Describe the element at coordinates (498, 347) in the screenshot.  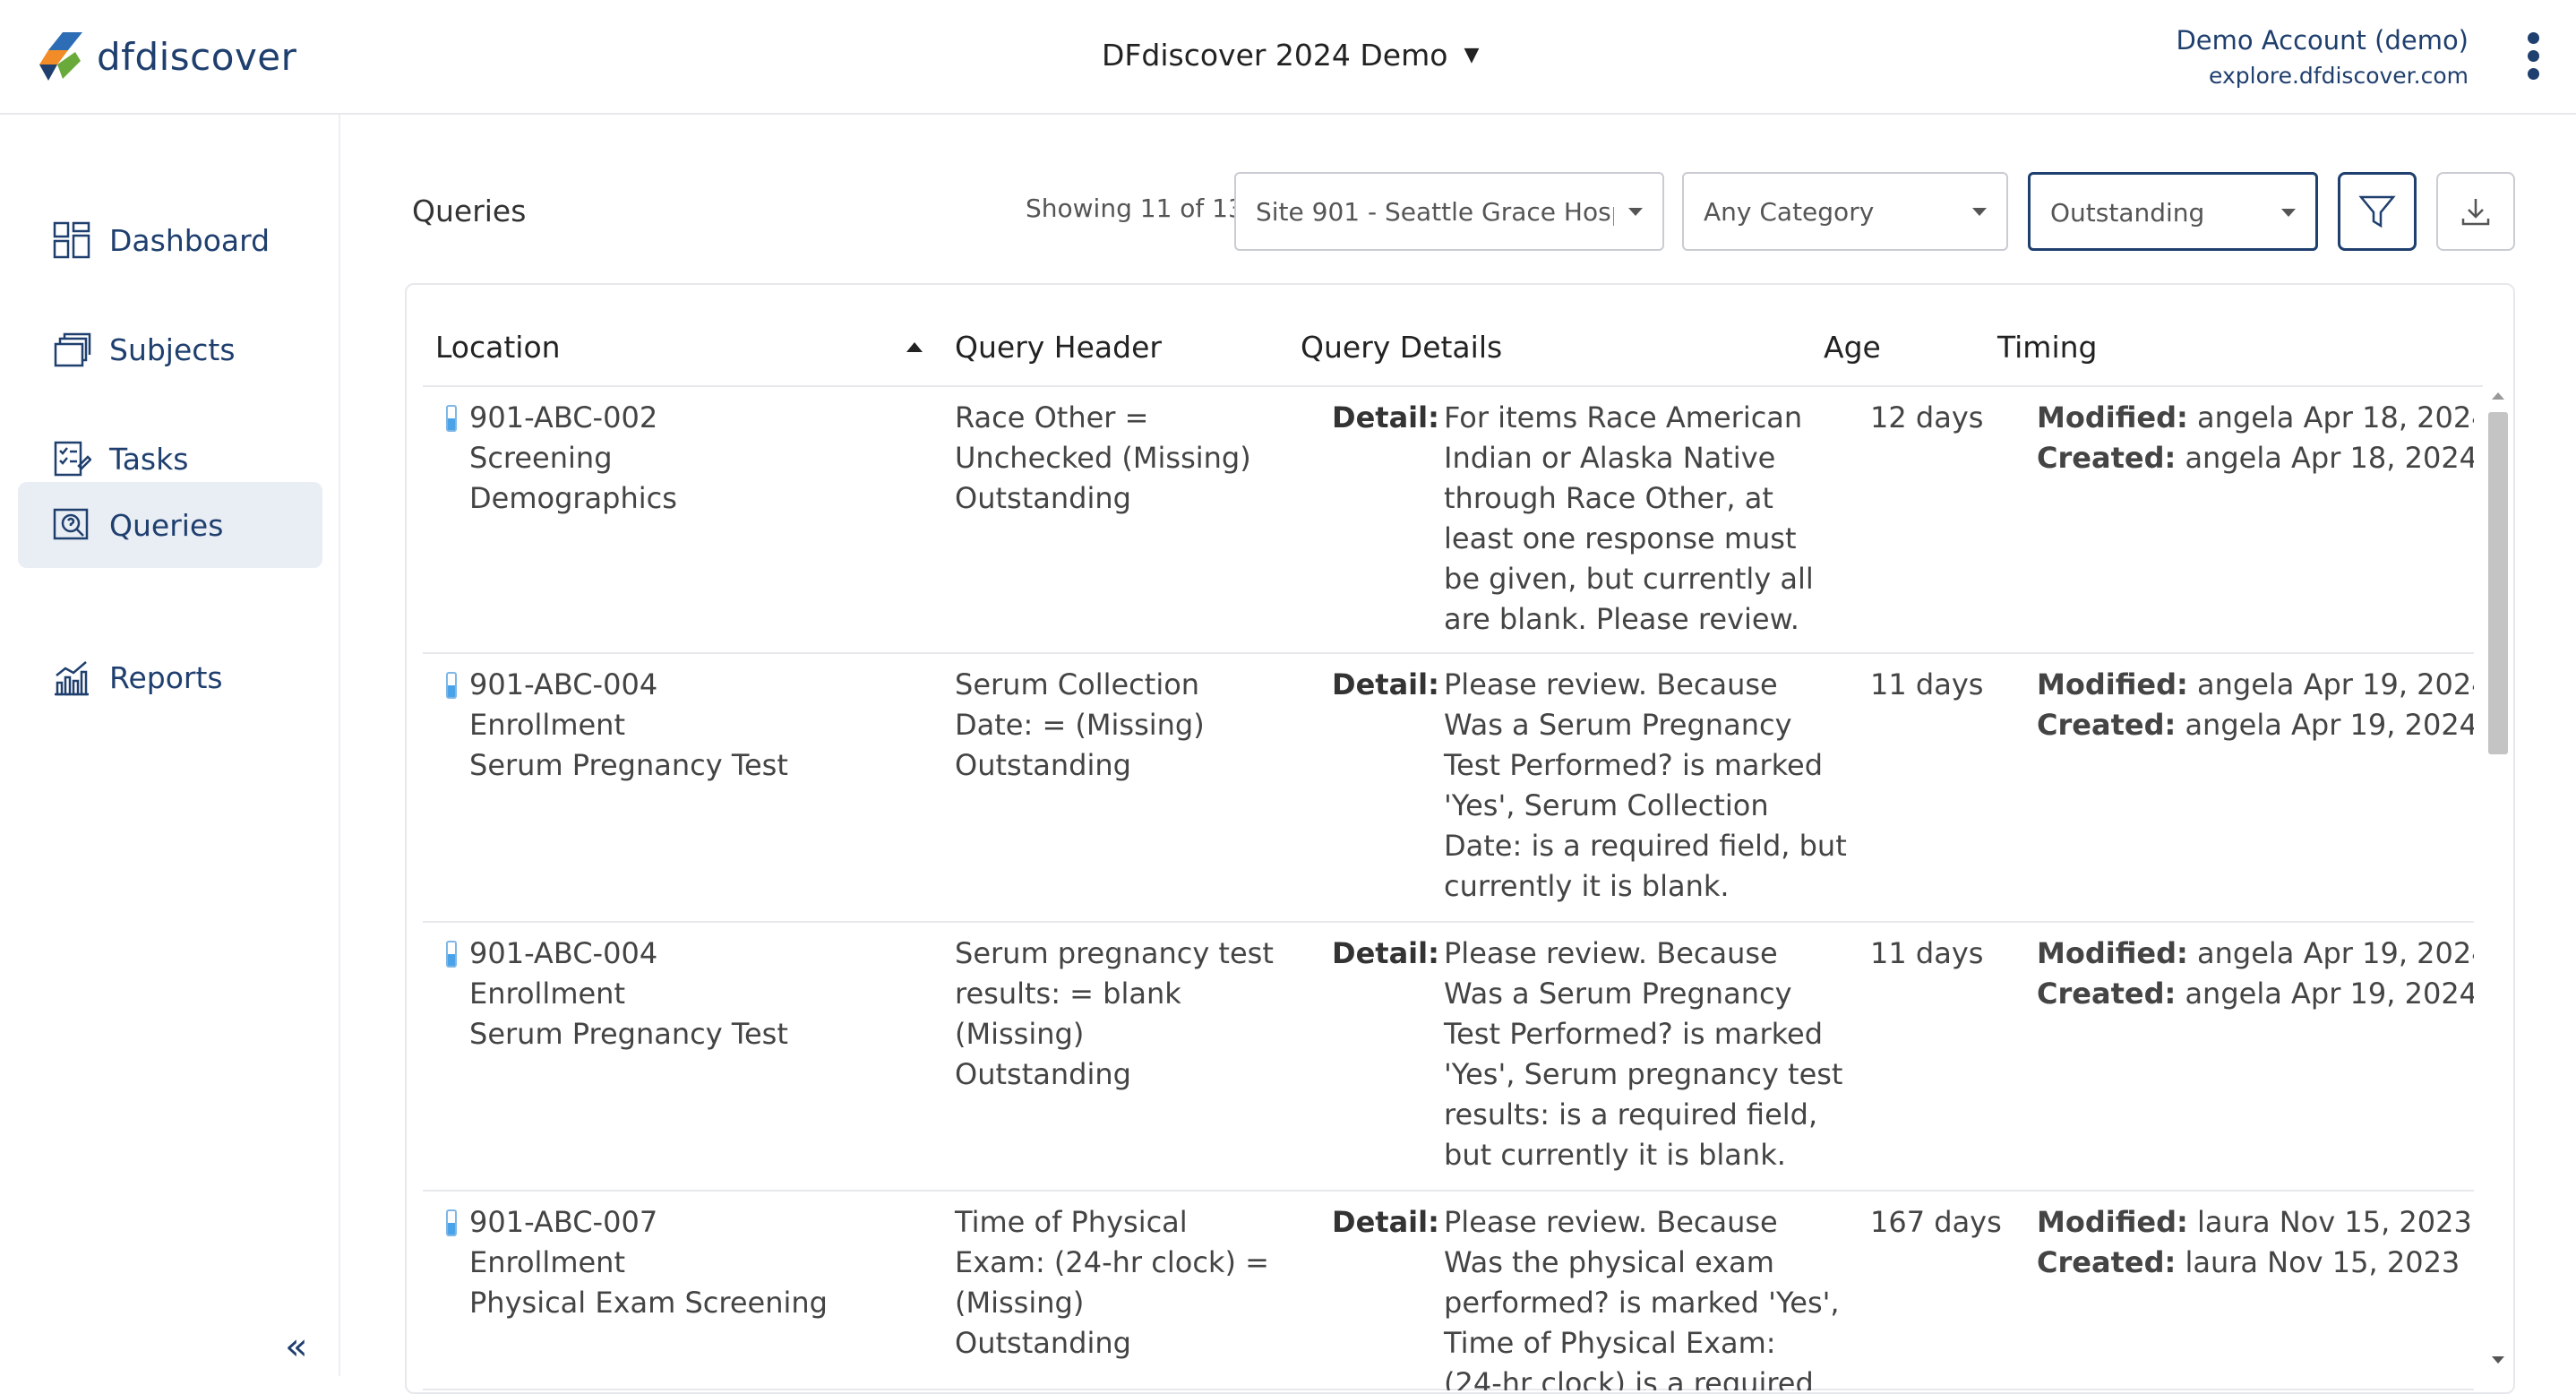
I see `column-header-location: Location` at that location.